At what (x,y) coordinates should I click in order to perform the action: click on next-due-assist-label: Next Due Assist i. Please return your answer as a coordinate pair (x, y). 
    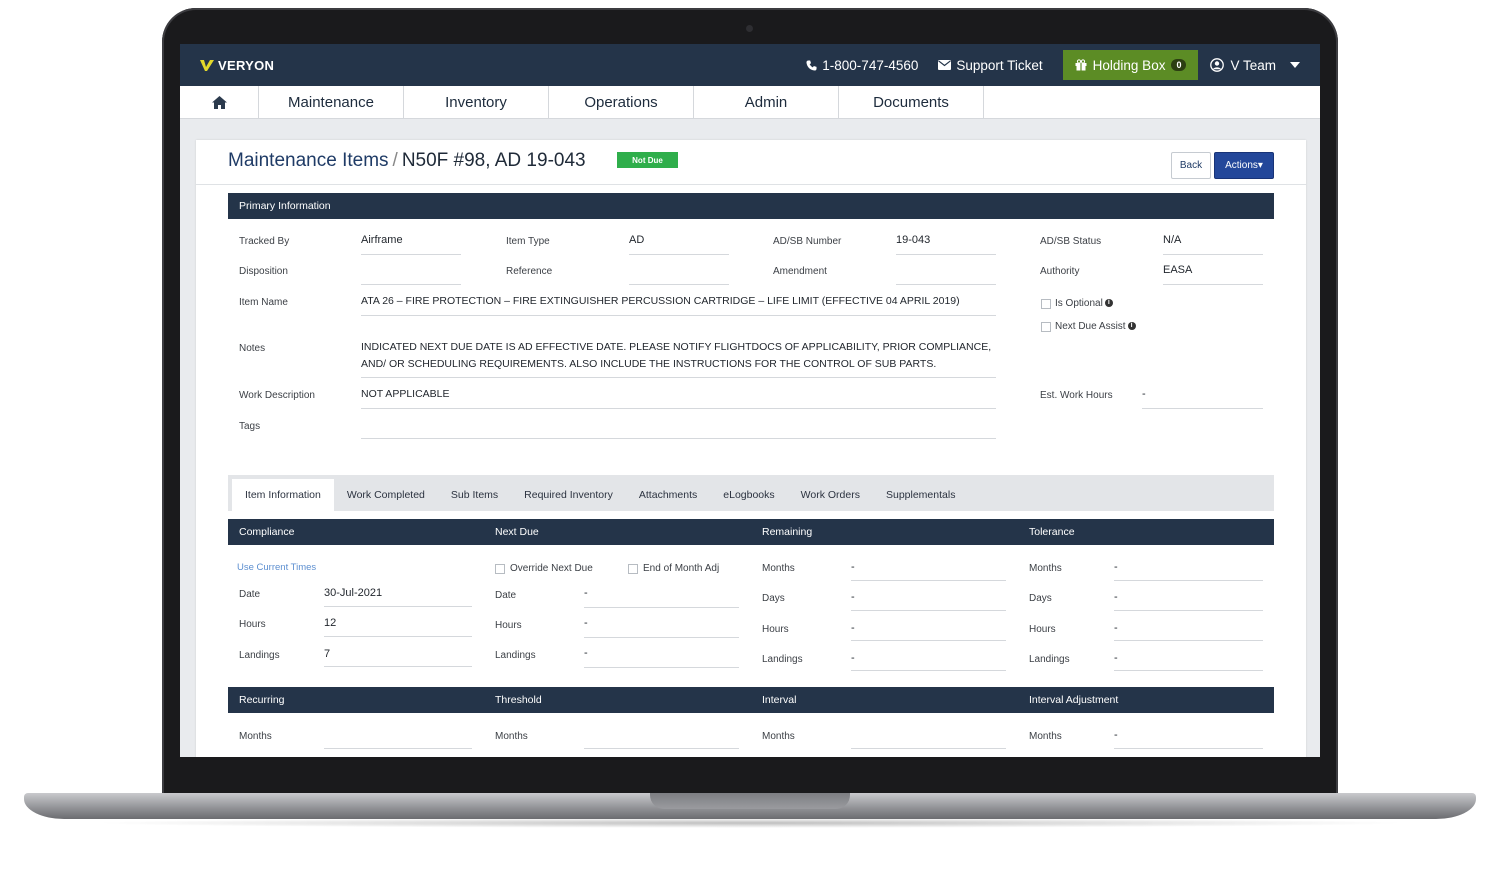
    Looking at the image, I should click on (1095, 326).